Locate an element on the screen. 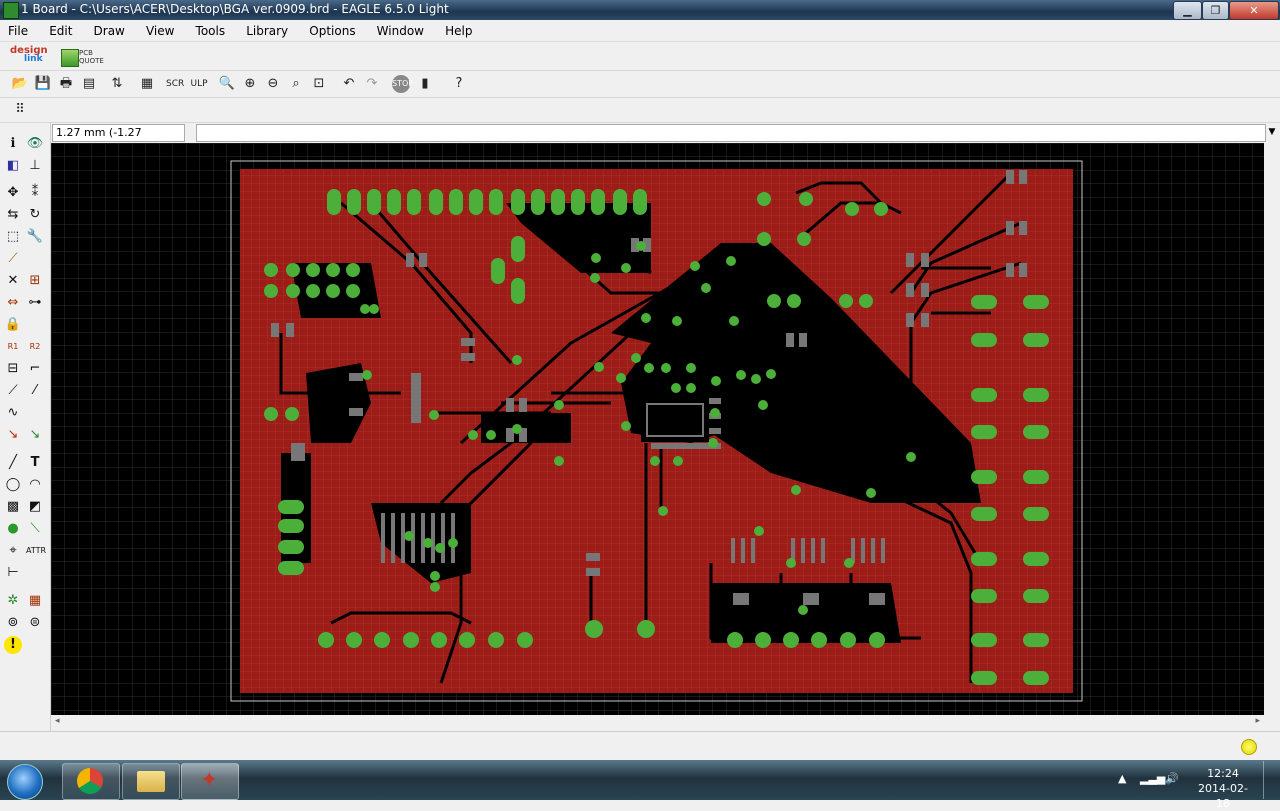 The width and height of the screenshot is (1280, 811). scroll-left-arrow: ◂ is located at coordinates (57, 721).